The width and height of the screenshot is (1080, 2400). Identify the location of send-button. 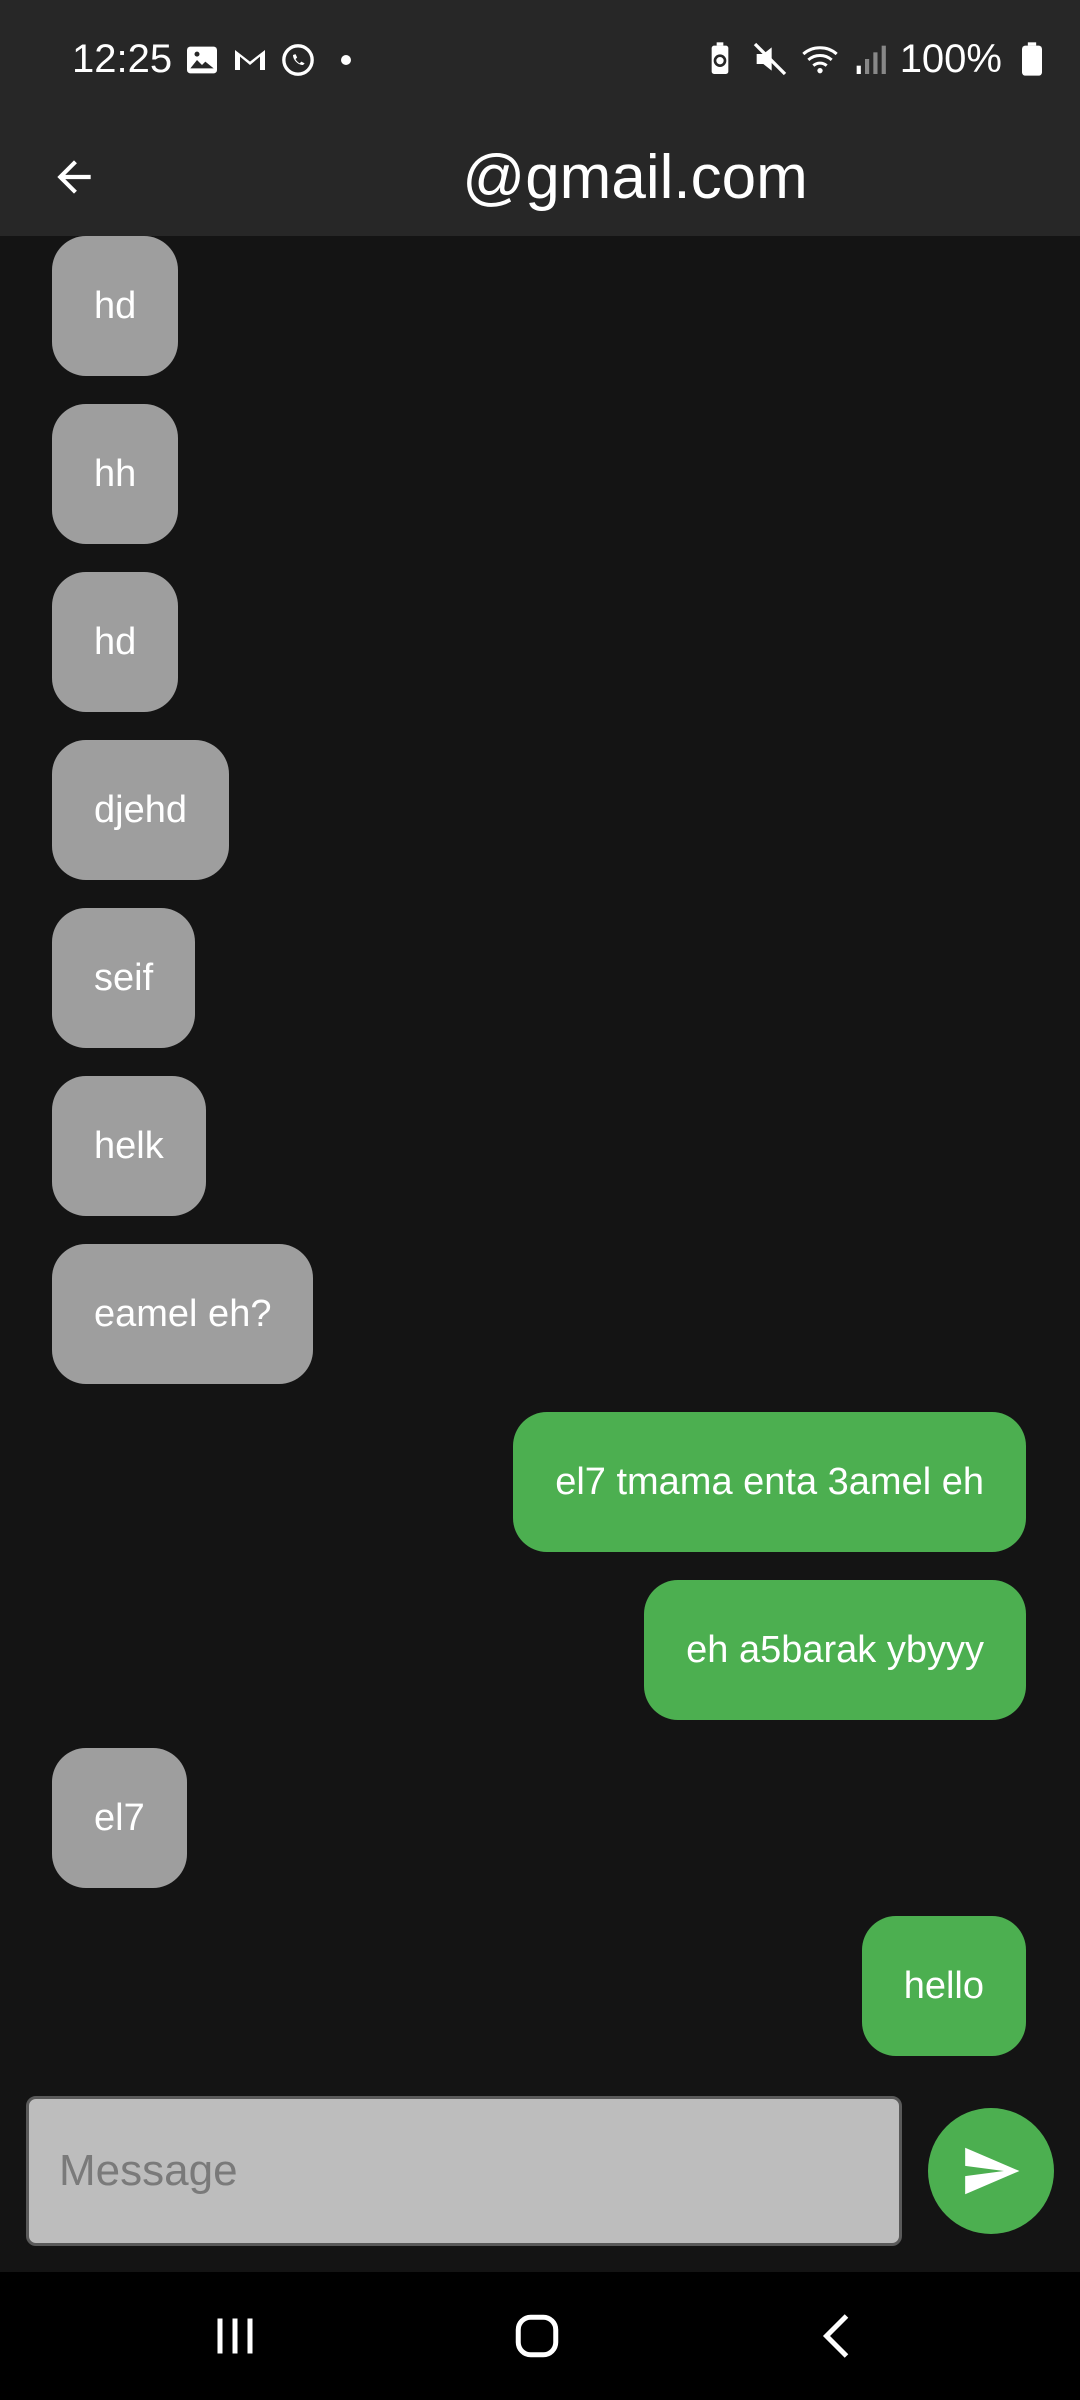
(991, 2171).